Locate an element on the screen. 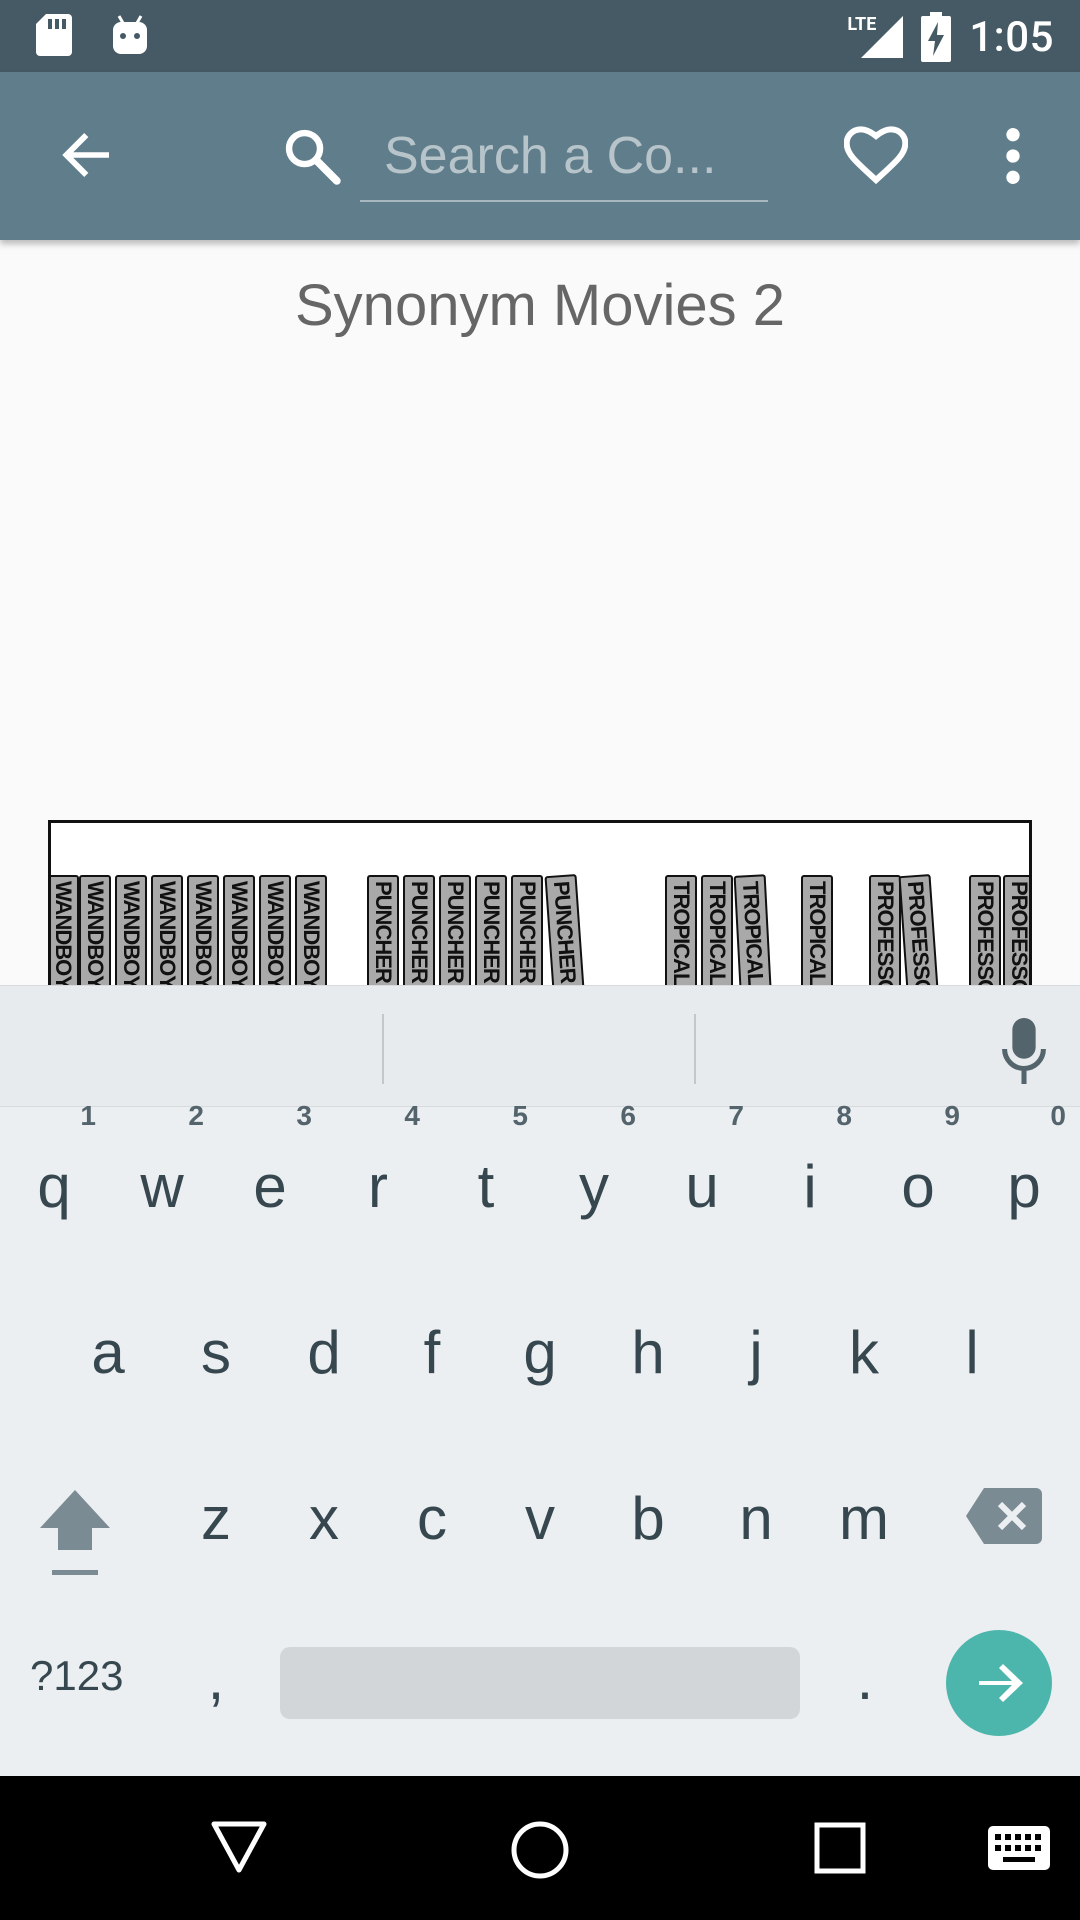 The image size is (1080, 1920). arrow-back-icon is located at coordinates (87, 155).